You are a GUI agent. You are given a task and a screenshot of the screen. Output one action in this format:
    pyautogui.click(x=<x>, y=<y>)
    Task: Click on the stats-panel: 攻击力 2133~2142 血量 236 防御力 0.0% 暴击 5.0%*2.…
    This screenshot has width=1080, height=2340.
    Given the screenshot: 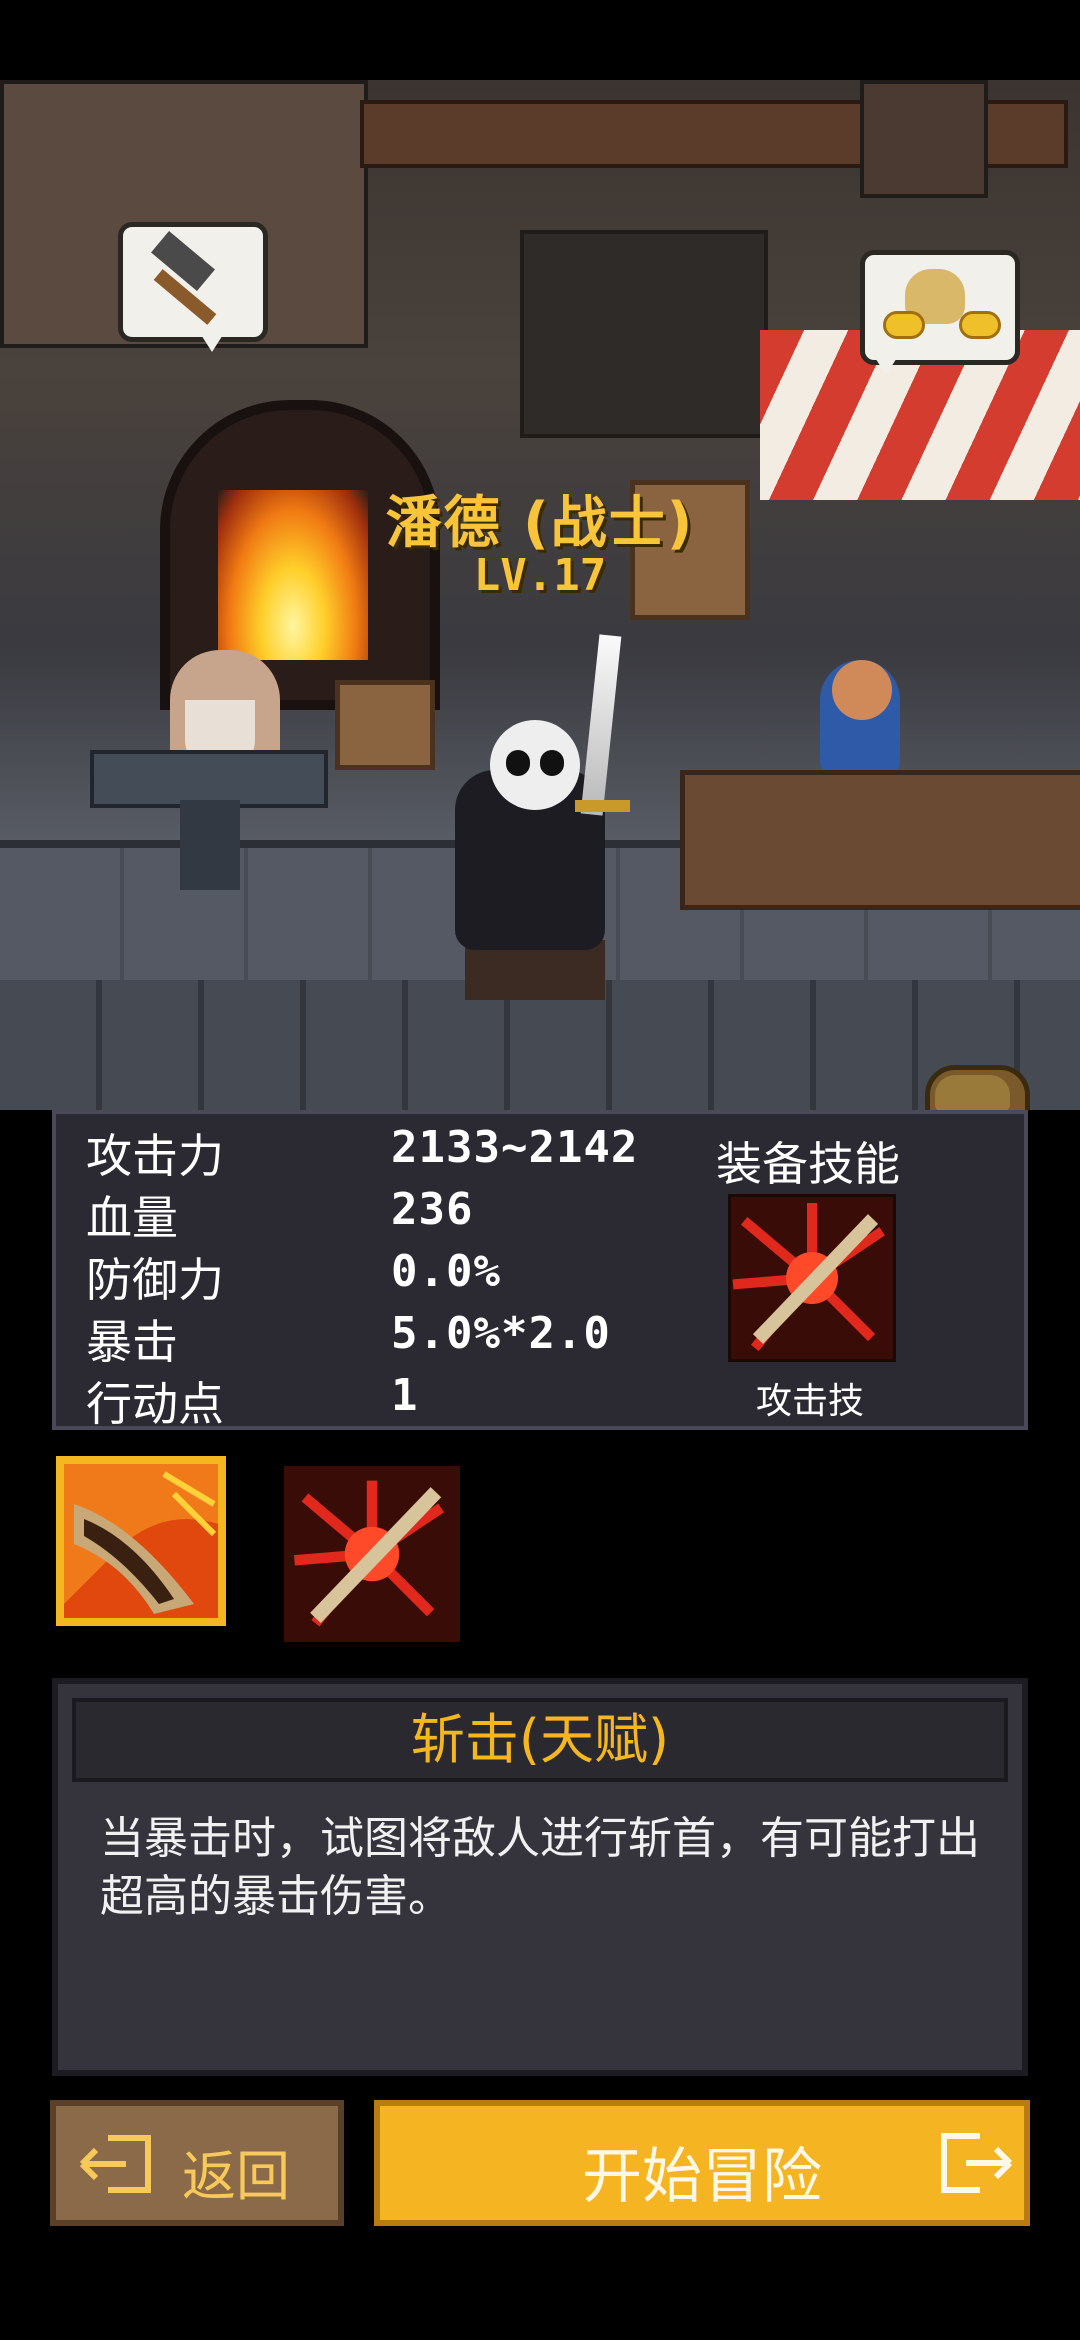 What is the action you would take?
    pyautogui.click(x=540, y=1270)
    